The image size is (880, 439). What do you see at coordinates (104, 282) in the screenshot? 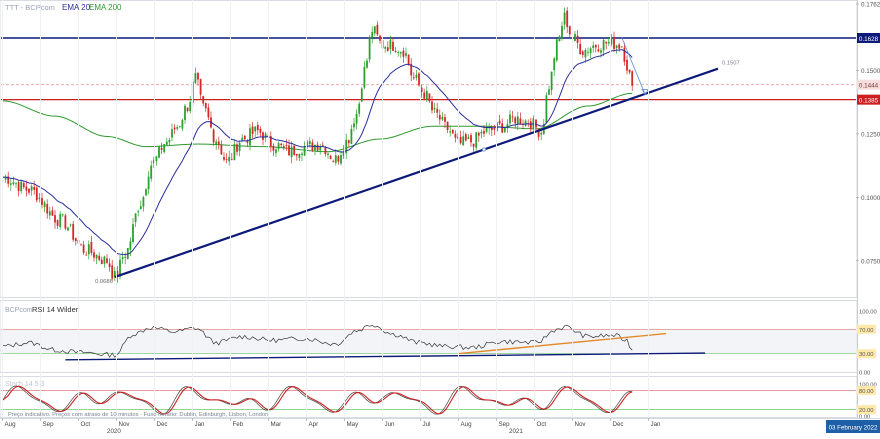
I see `low-value-label: 0.0686` at bounding box center [104, 282].